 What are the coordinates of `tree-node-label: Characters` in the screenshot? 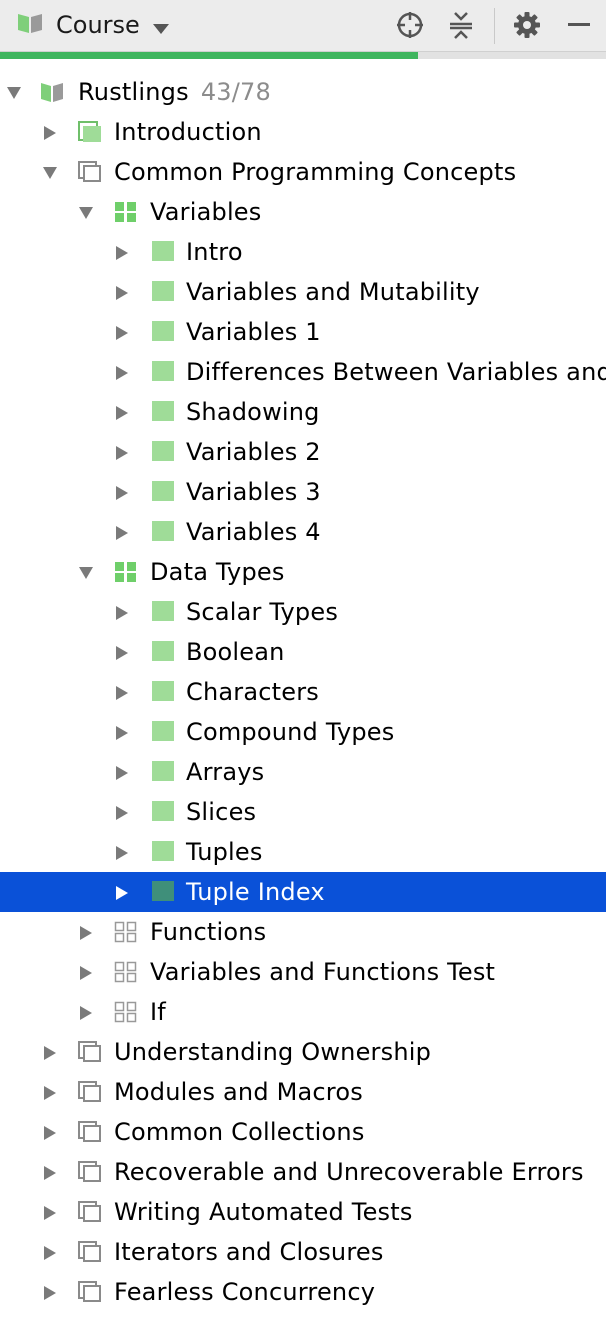 It's located at (252, 692).